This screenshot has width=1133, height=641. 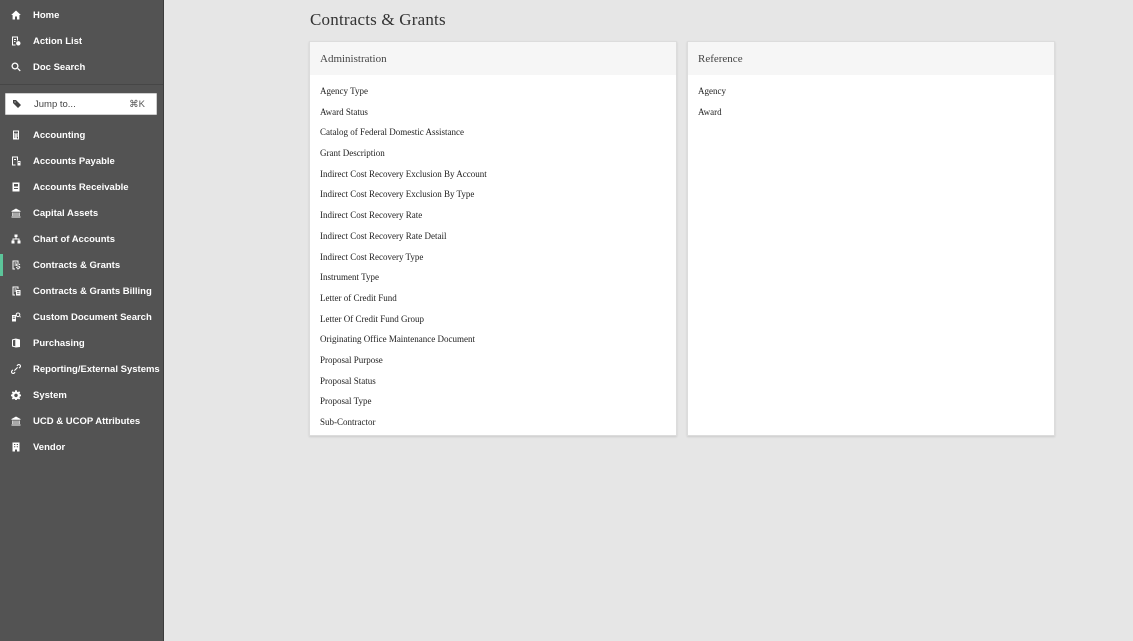 I want to click on nav-action-list: Action List, so click(x=81, y=41).